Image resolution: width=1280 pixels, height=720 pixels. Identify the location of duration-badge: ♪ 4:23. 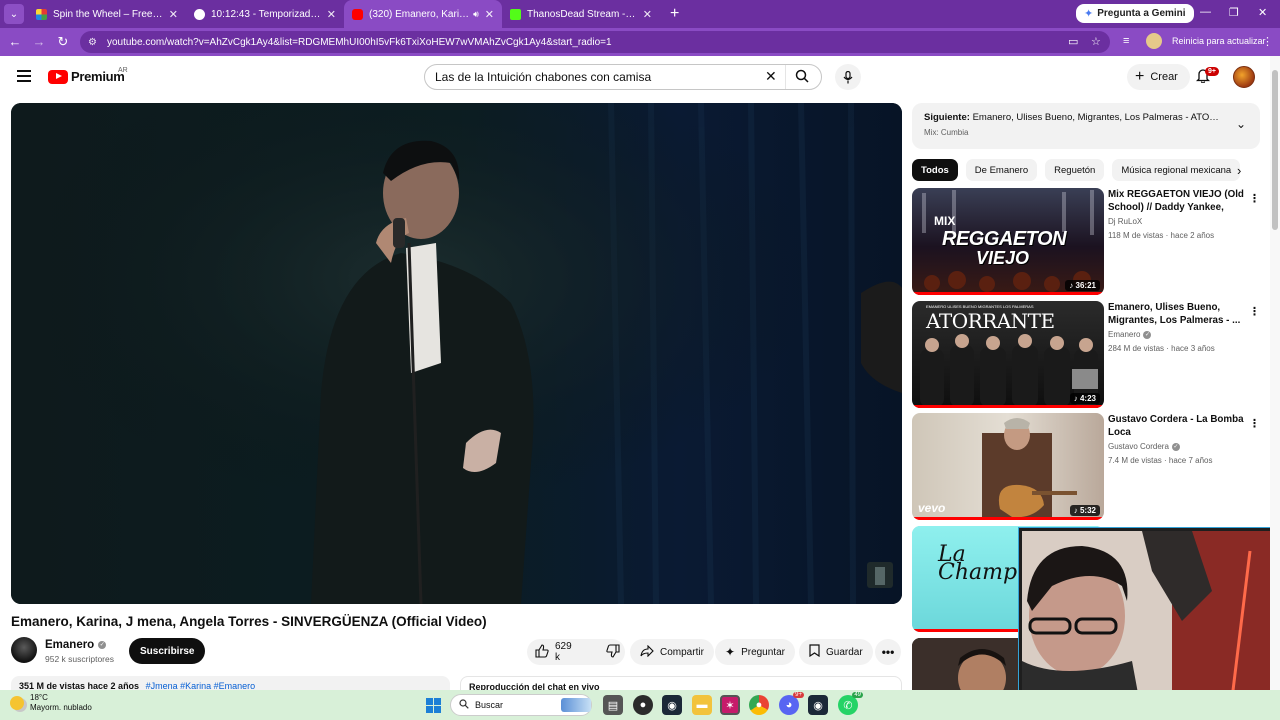
(1084, 398).